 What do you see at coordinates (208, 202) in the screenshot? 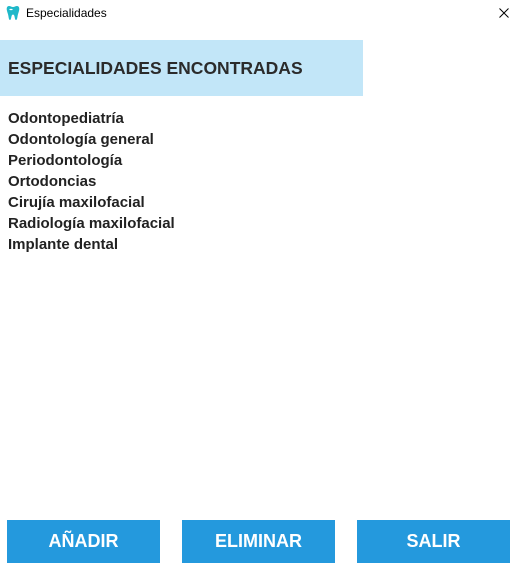
I see `list-item: Cirujía maxilofacial` at bounding box center [208, 202].